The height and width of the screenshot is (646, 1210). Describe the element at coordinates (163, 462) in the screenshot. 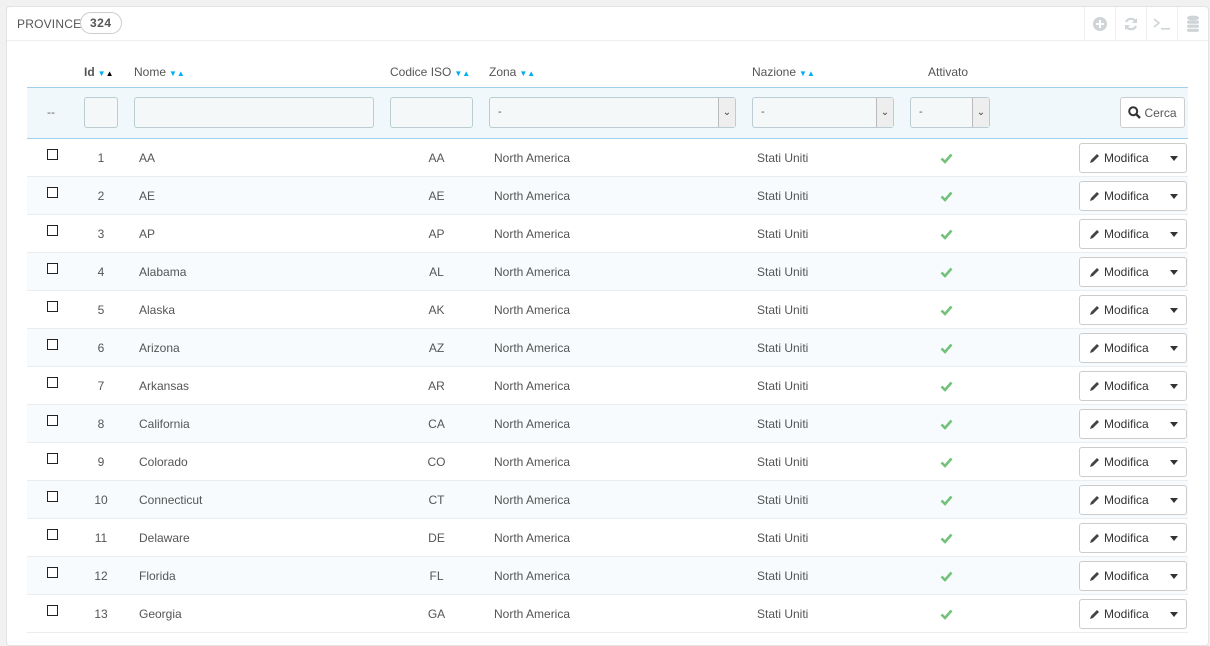

I see `cell-name: Colorado` at that location.